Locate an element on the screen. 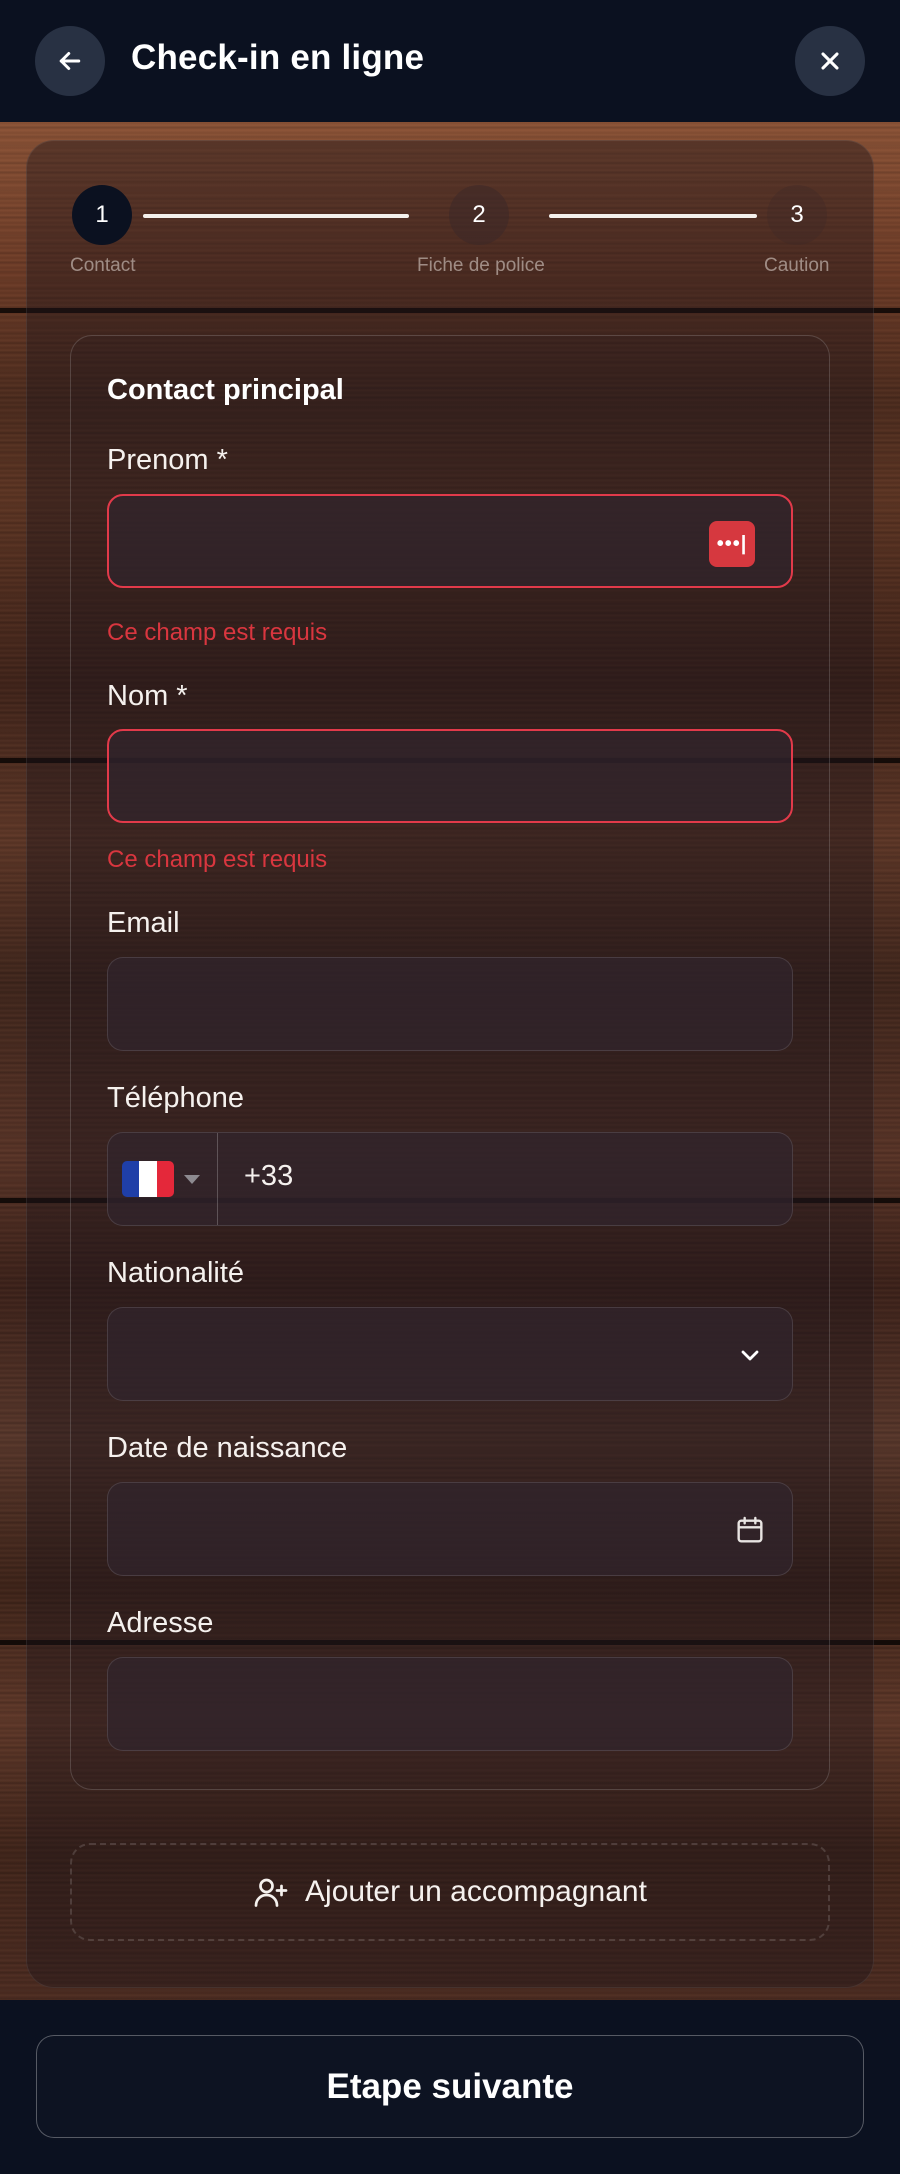 This screenshot has width=900, height=2174. step-3-label: Caution is located at coordinates (797, 265).